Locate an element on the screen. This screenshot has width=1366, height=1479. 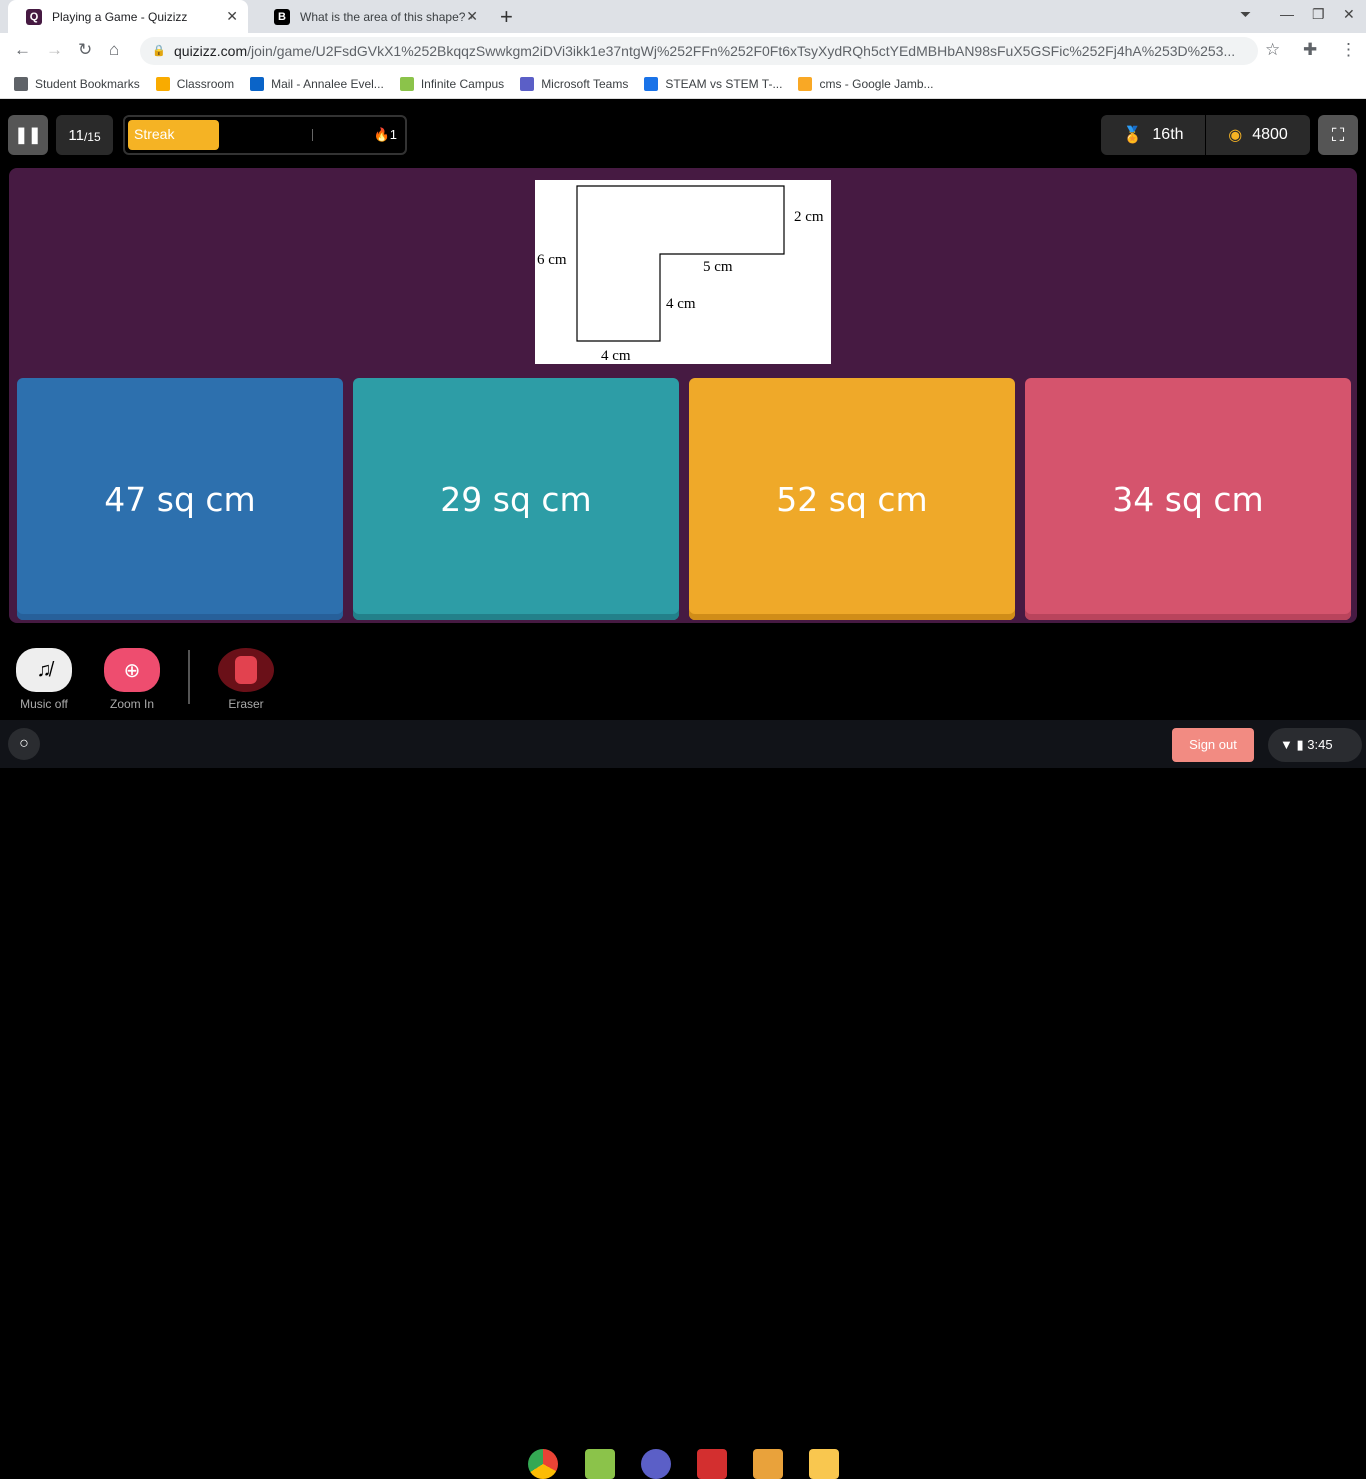
status-tray: ▼ ▮ 3:45 is located at coordinates (1315, 745).